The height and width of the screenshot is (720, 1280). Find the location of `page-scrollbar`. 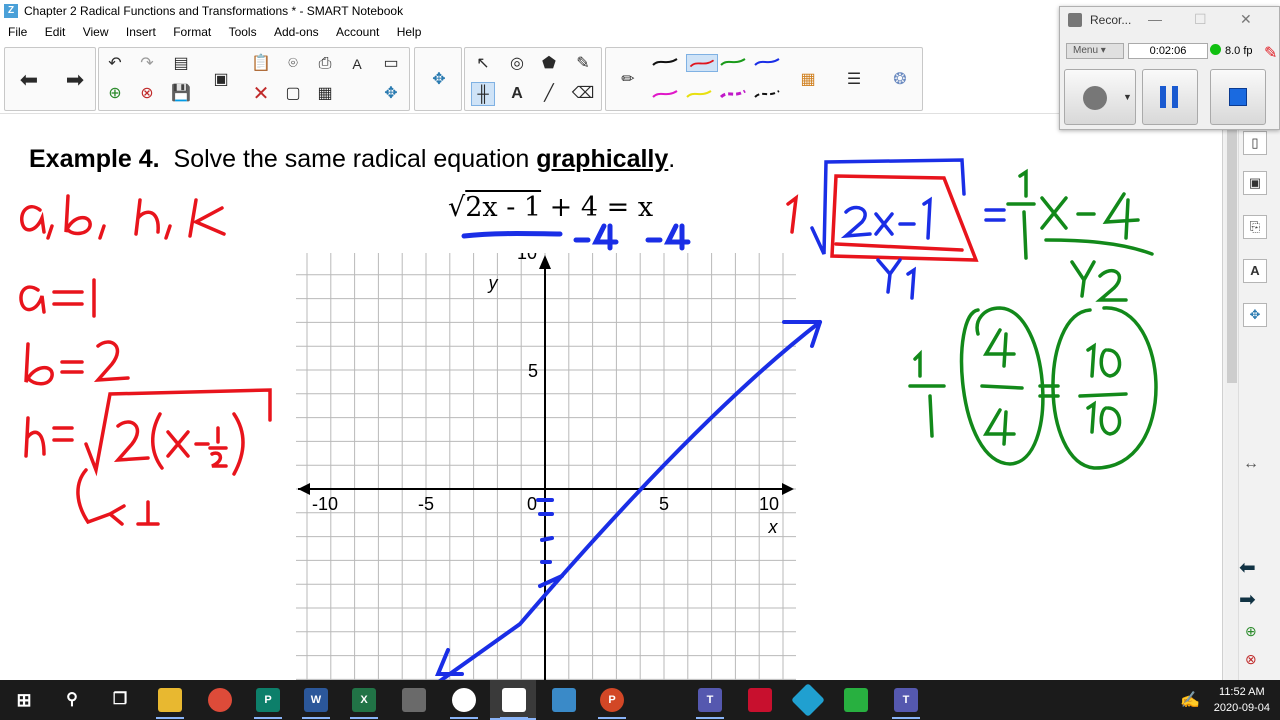

page-scrollbar is located at coordinates (1232, 396).